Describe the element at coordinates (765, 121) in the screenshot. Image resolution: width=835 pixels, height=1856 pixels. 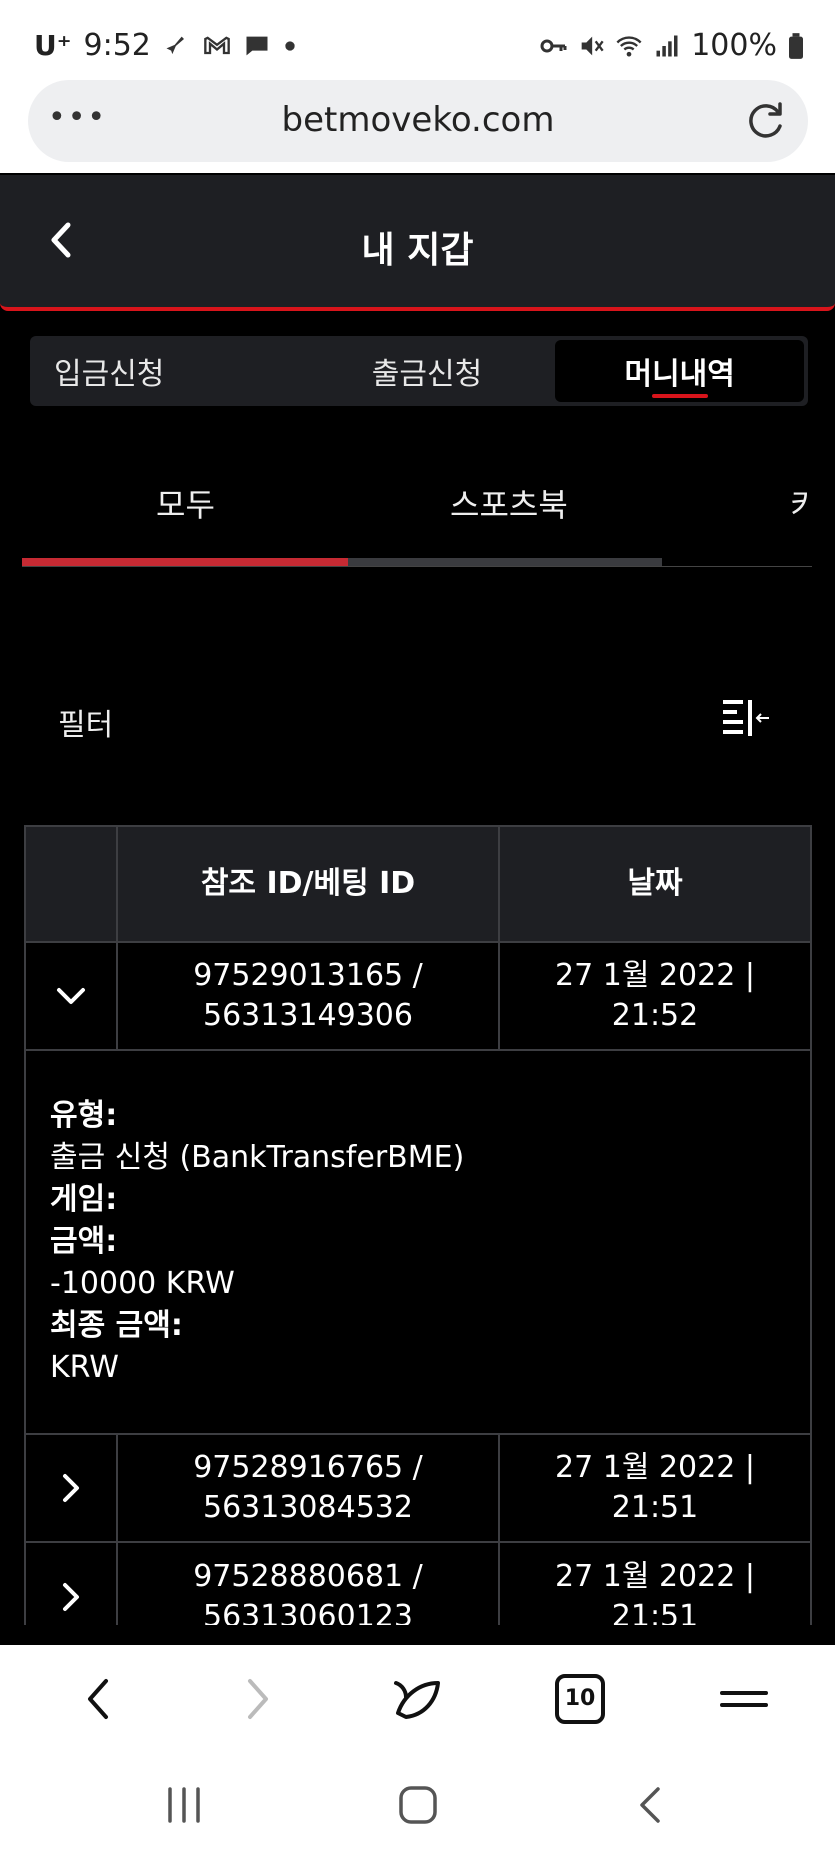
I see `reload-icon` at that location.